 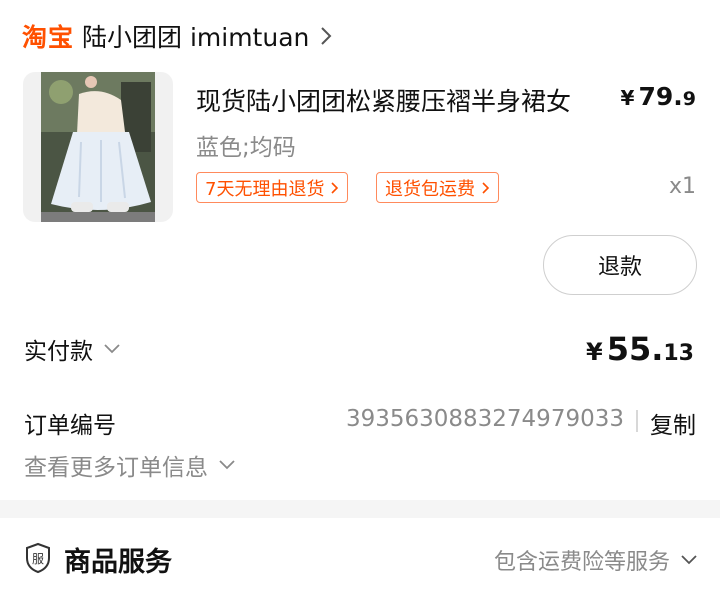 I want to click on service-summary: 包含运费险等服务, so click(x=596, y=560).